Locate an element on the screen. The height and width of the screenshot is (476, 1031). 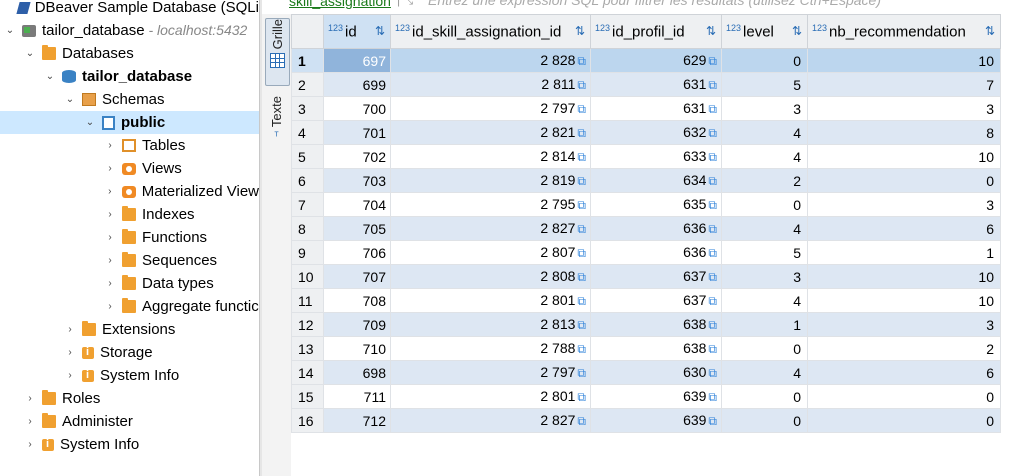
table-row: 13 710 2 788 ⧉ 638 ⧉ 0 2 is located at coordinates (646, 348).